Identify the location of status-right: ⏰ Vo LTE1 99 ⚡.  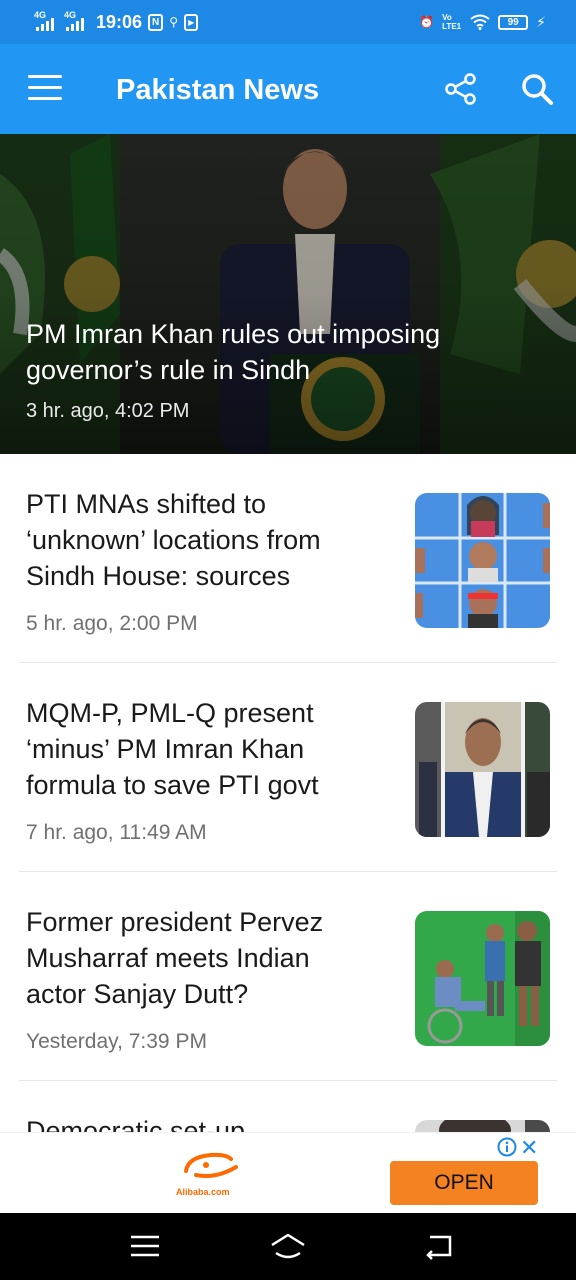
(482, 22).